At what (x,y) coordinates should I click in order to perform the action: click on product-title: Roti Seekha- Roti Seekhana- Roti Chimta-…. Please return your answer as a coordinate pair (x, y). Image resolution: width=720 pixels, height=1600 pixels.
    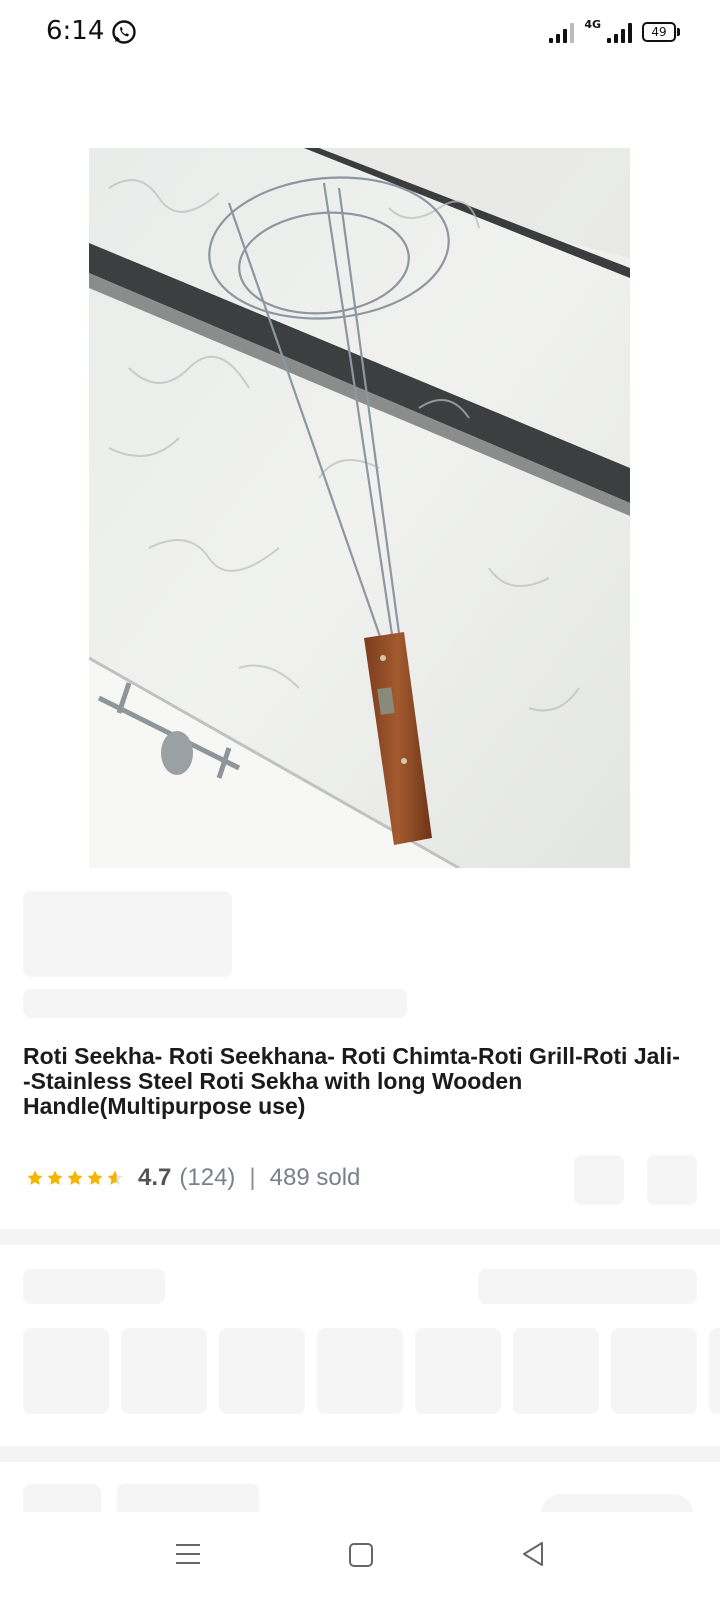
    Looking at the image, I should click on (351, 1081).